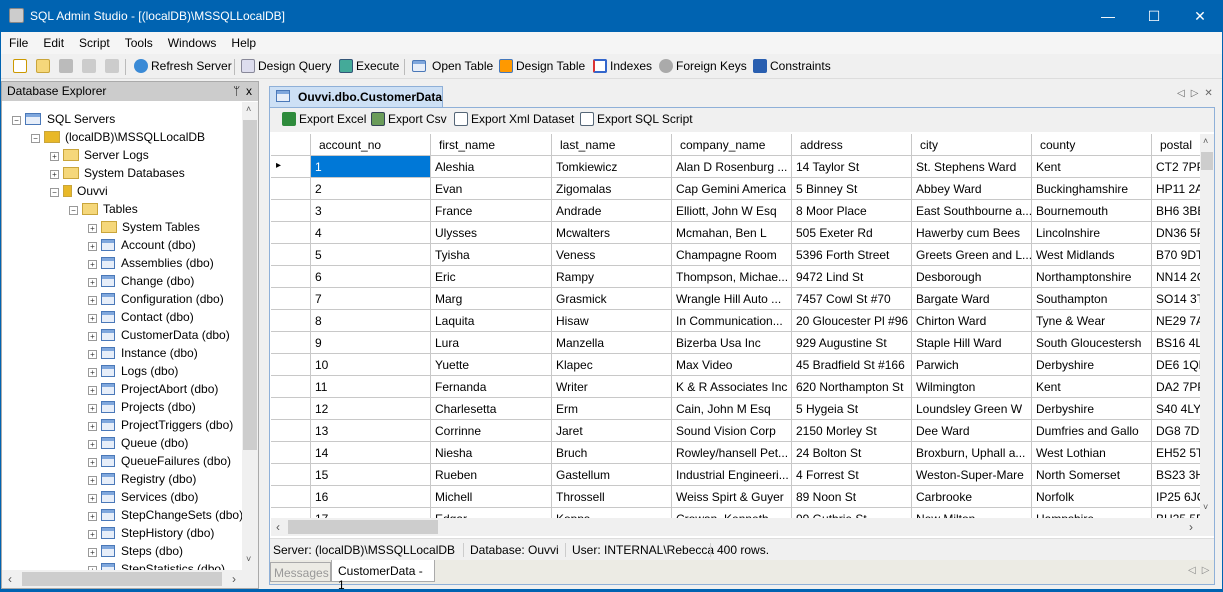 This screenshot has height=592, width=1223. What do you see at coordinates (491, 409) in the screenshot?
I see `grid-cell-first_name: Charlesetta` at bounding box center [491, 409].